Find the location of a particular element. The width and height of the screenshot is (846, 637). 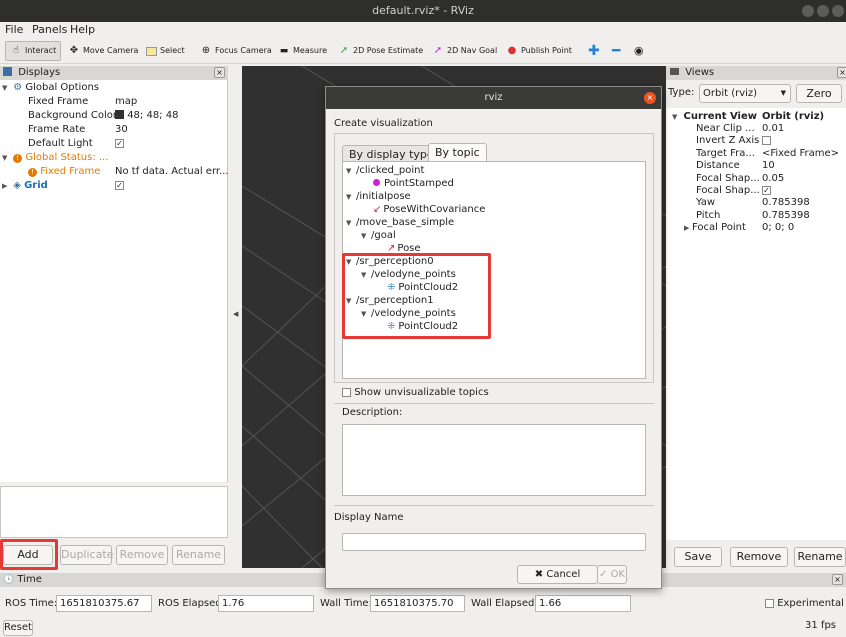

global-options-row: ▼ ⚙ Global Options is located at coordinates (50, 88).